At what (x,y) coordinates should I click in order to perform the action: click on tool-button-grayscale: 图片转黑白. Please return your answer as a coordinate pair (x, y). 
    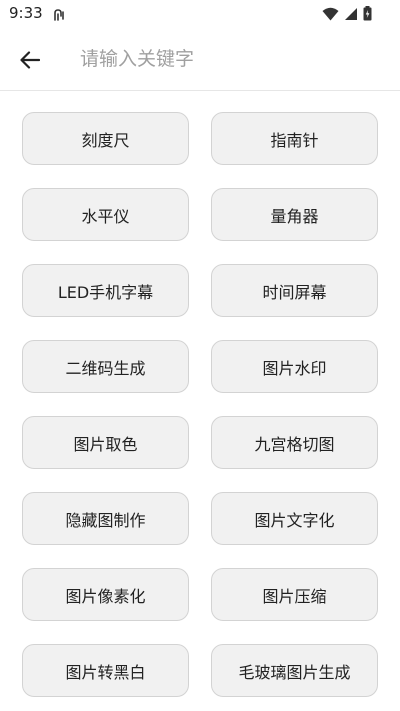
    Looking at the image, I should click on (105, 670).